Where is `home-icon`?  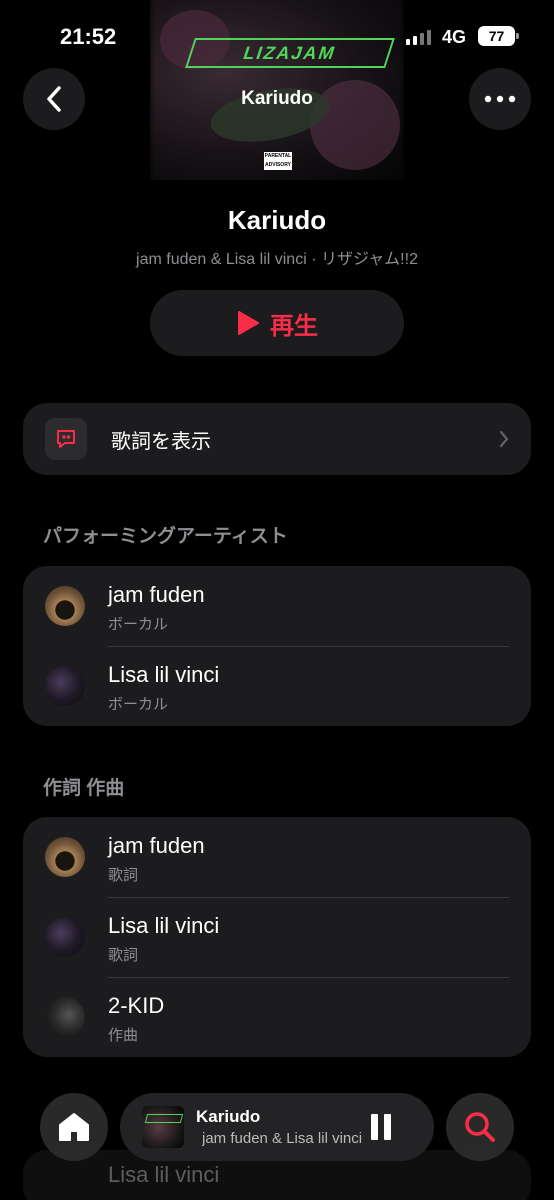
home-icon is located at coordinates (74, 1127).